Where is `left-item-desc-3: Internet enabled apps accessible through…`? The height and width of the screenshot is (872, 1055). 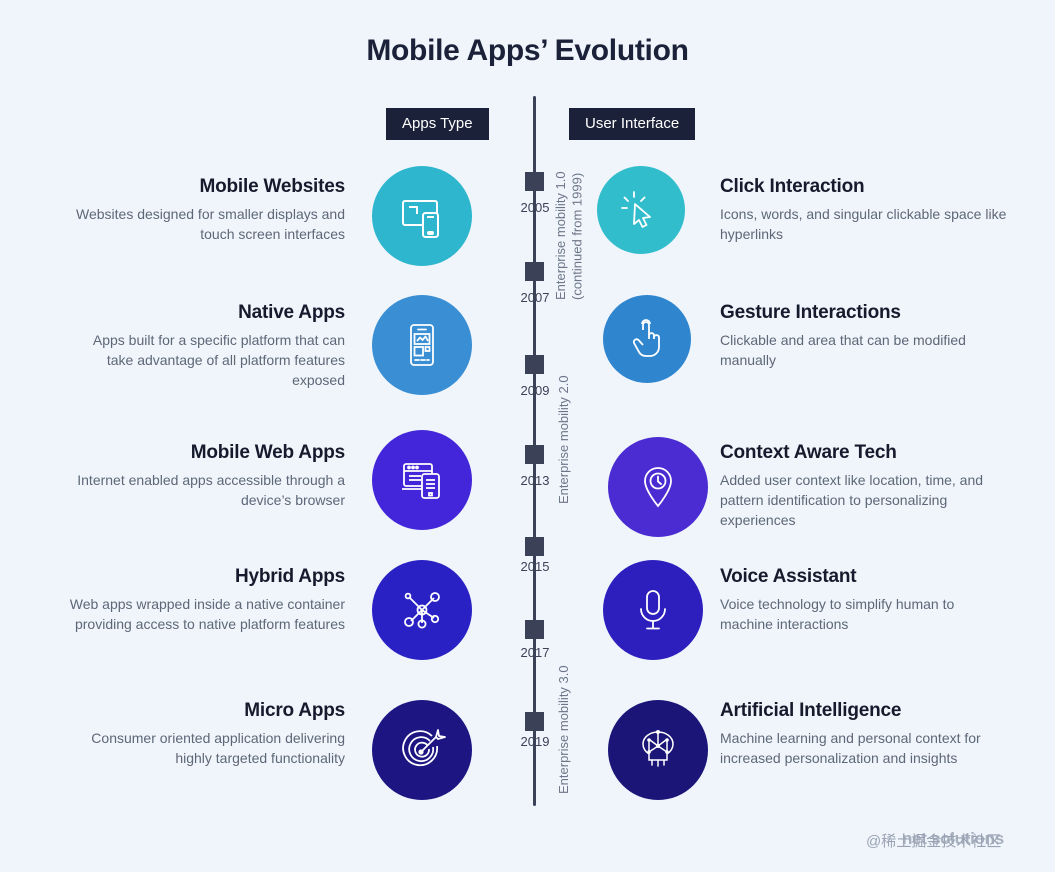 left-item-desc-3: Internet enabled apps accessible through… is located at coordinates (211, 489).